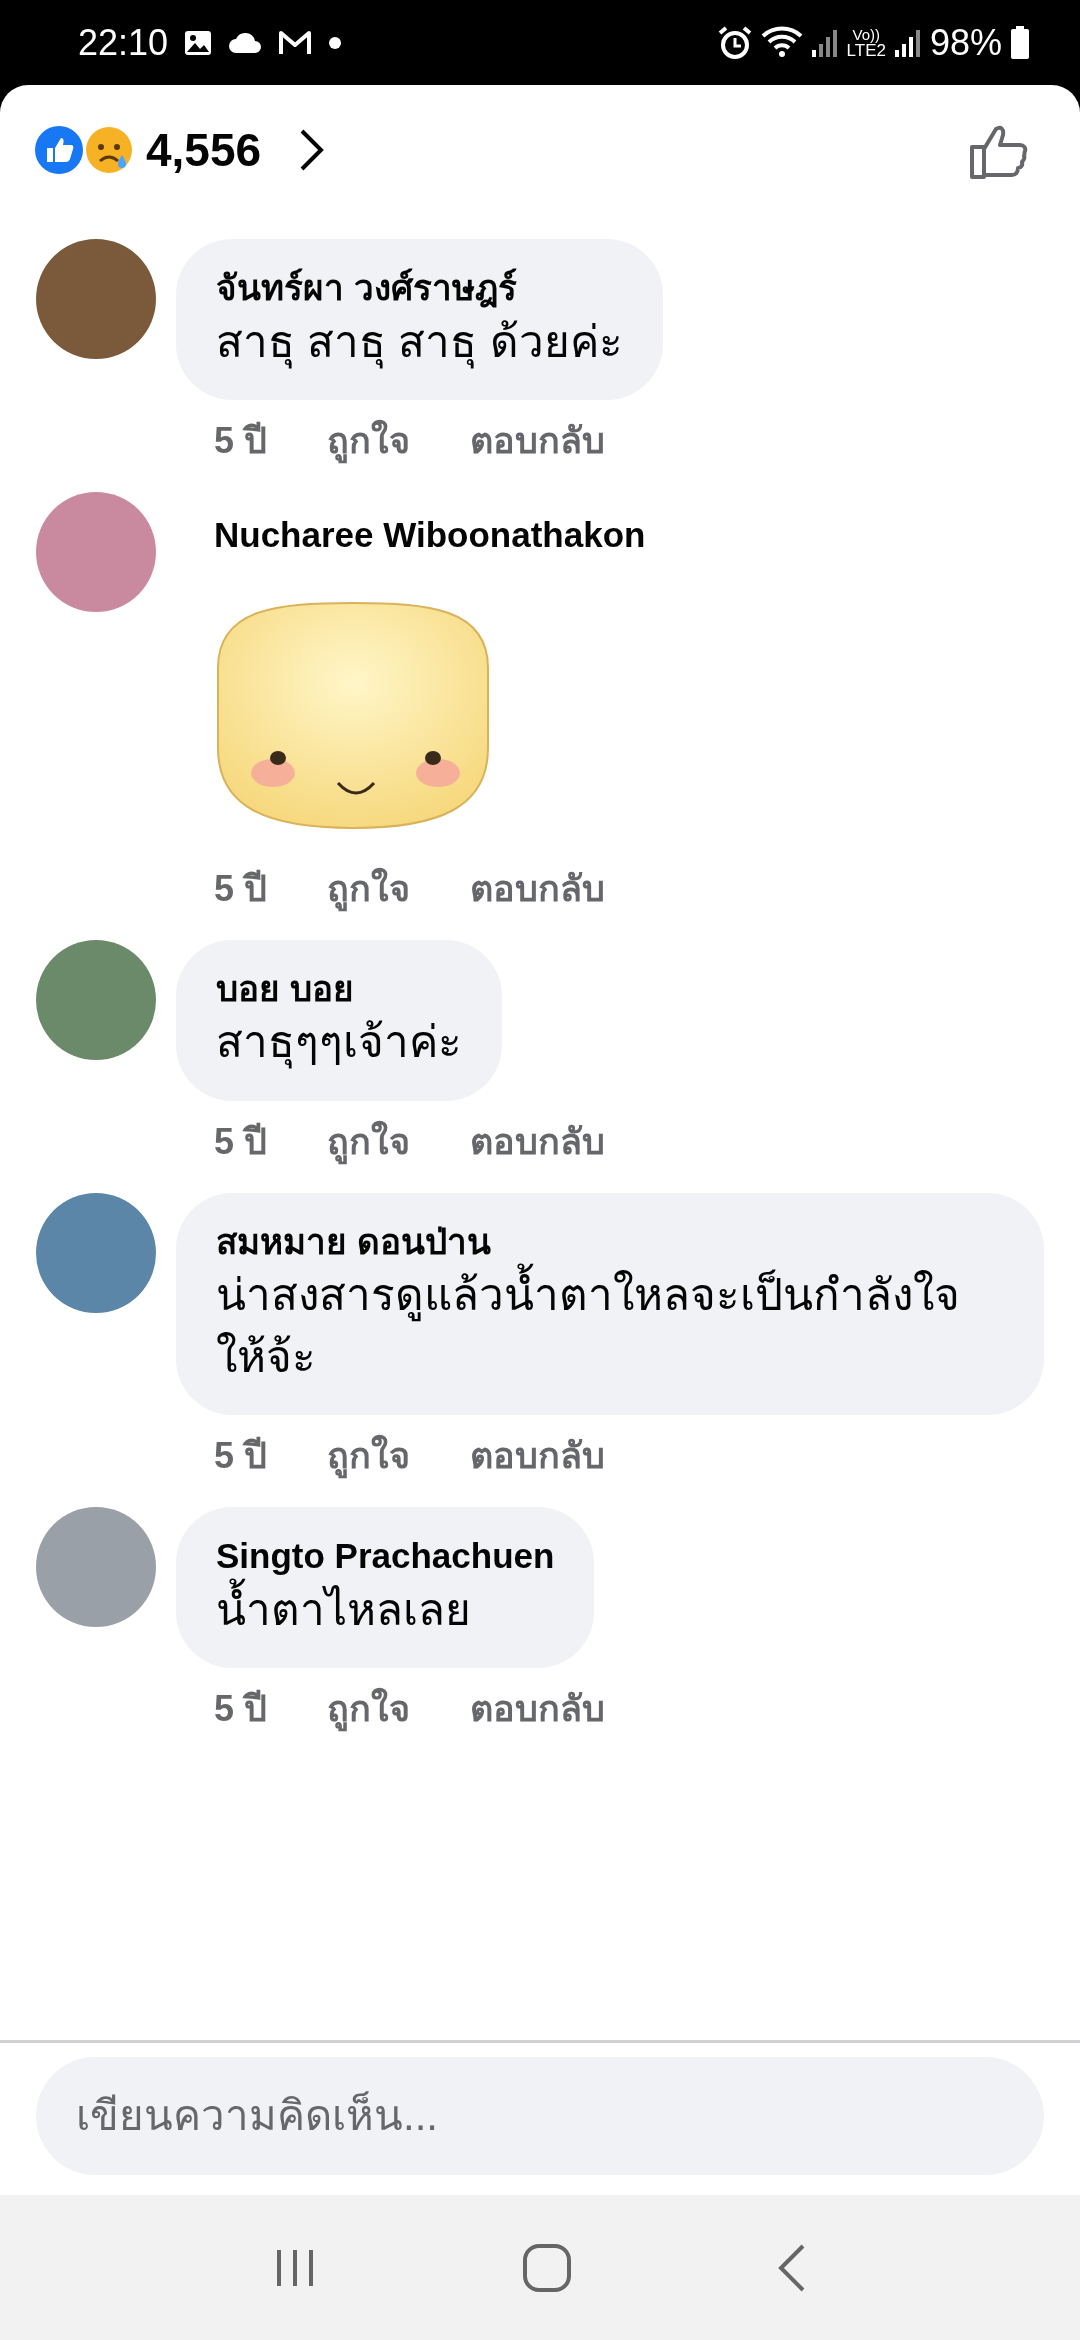  I want to click on commenter-name: Singto Prachachuen, so click(385, 1556).